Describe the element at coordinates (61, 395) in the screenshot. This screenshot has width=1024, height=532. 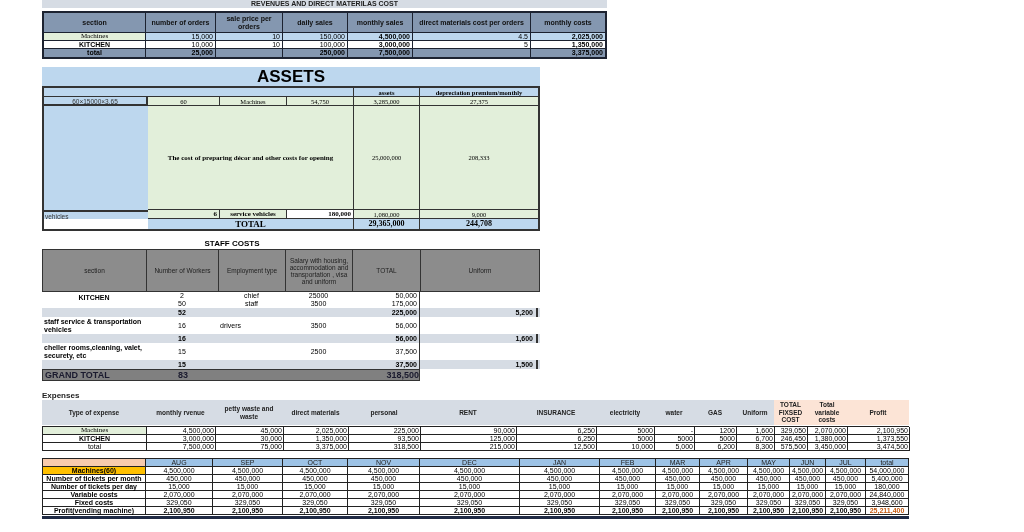
I see `section-title: Expenses` at that location.